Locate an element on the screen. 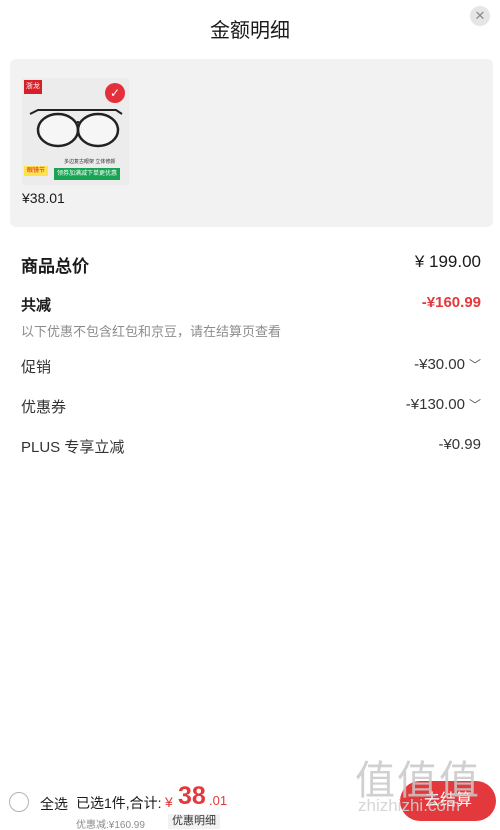  page-title: 金额明细 is located at coordinates (250, 31).